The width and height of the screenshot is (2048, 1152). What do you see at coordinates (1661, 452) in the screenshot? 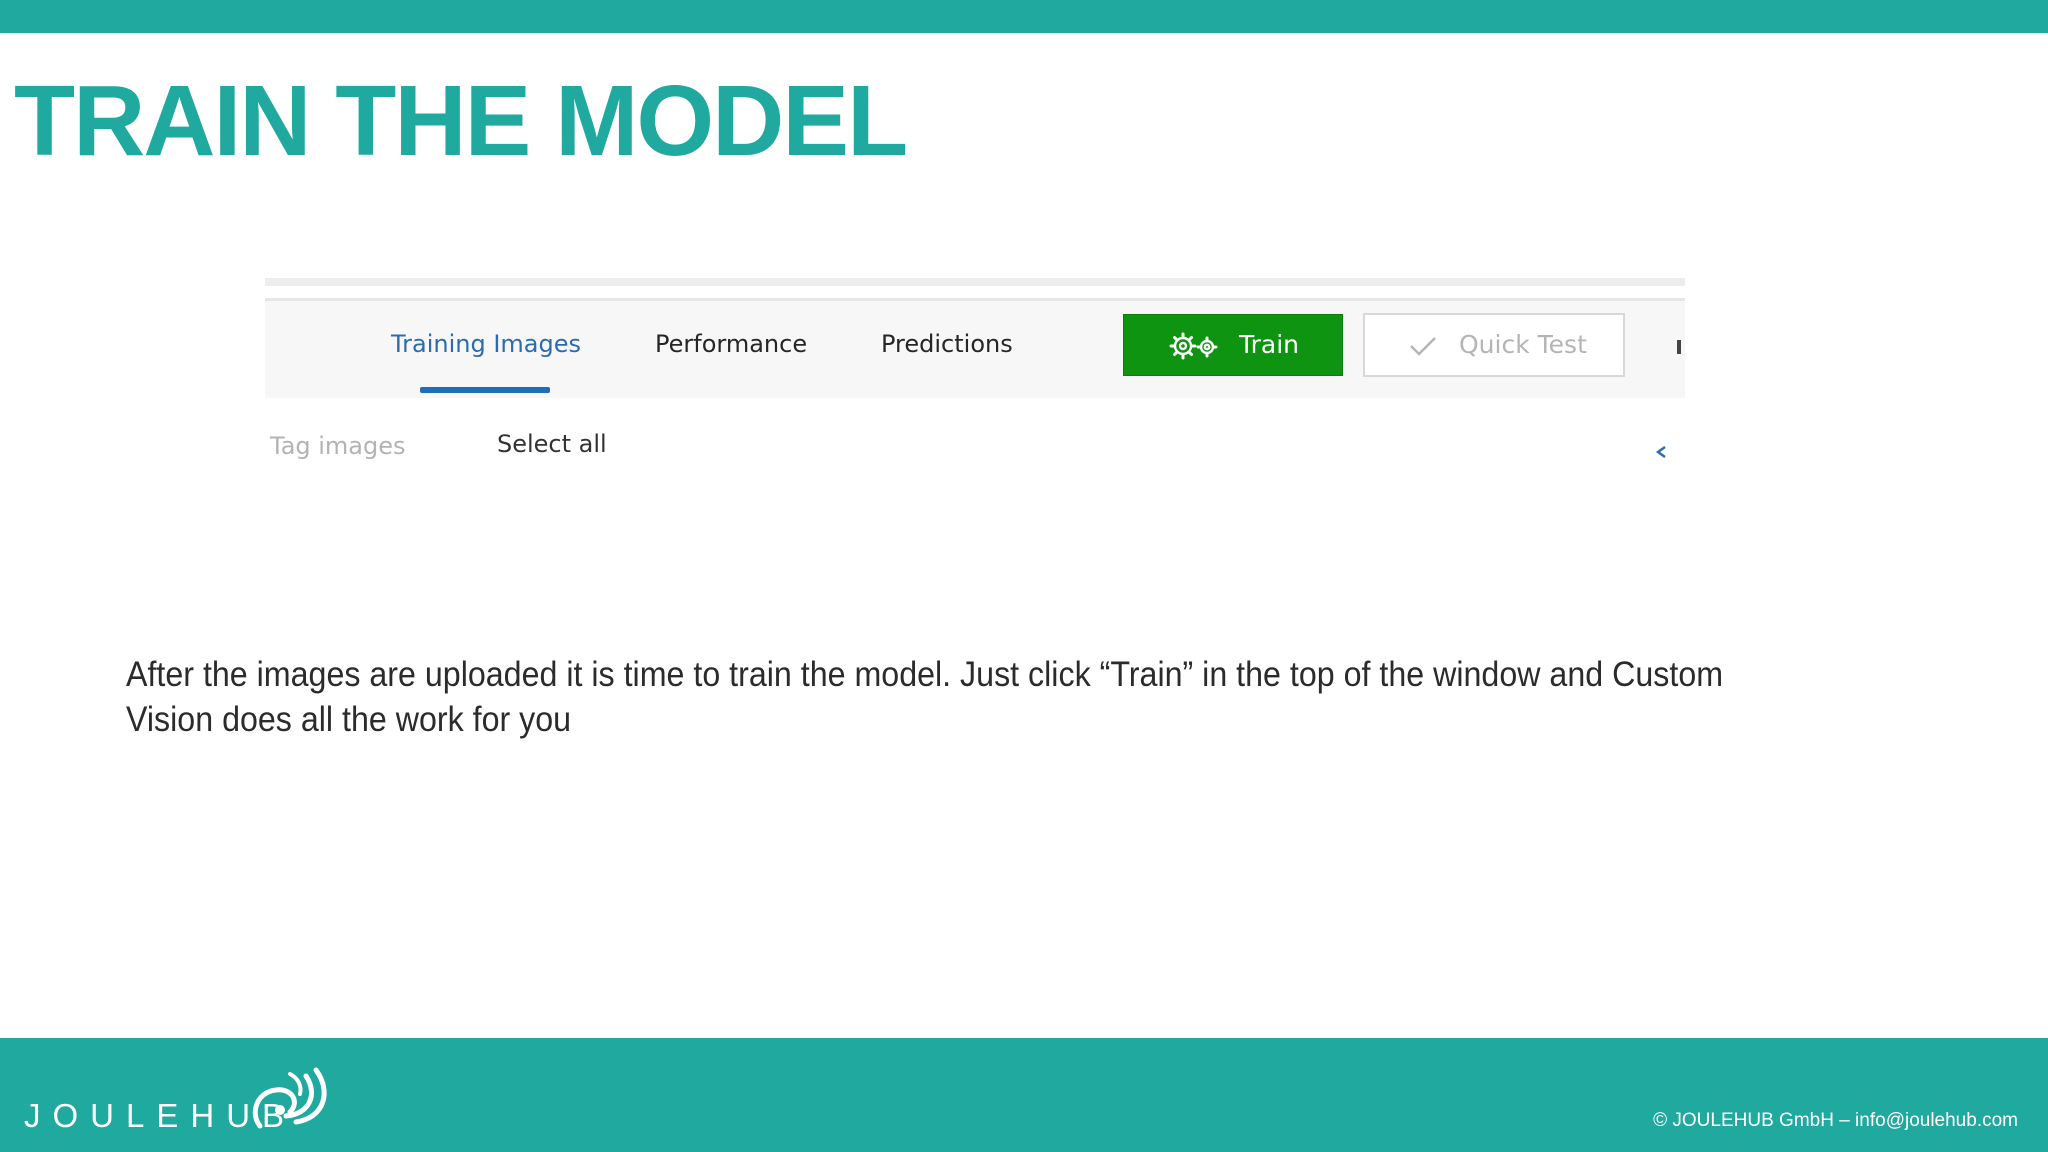
I see `chevron-left-icon` at bounding box center [1661, 452].